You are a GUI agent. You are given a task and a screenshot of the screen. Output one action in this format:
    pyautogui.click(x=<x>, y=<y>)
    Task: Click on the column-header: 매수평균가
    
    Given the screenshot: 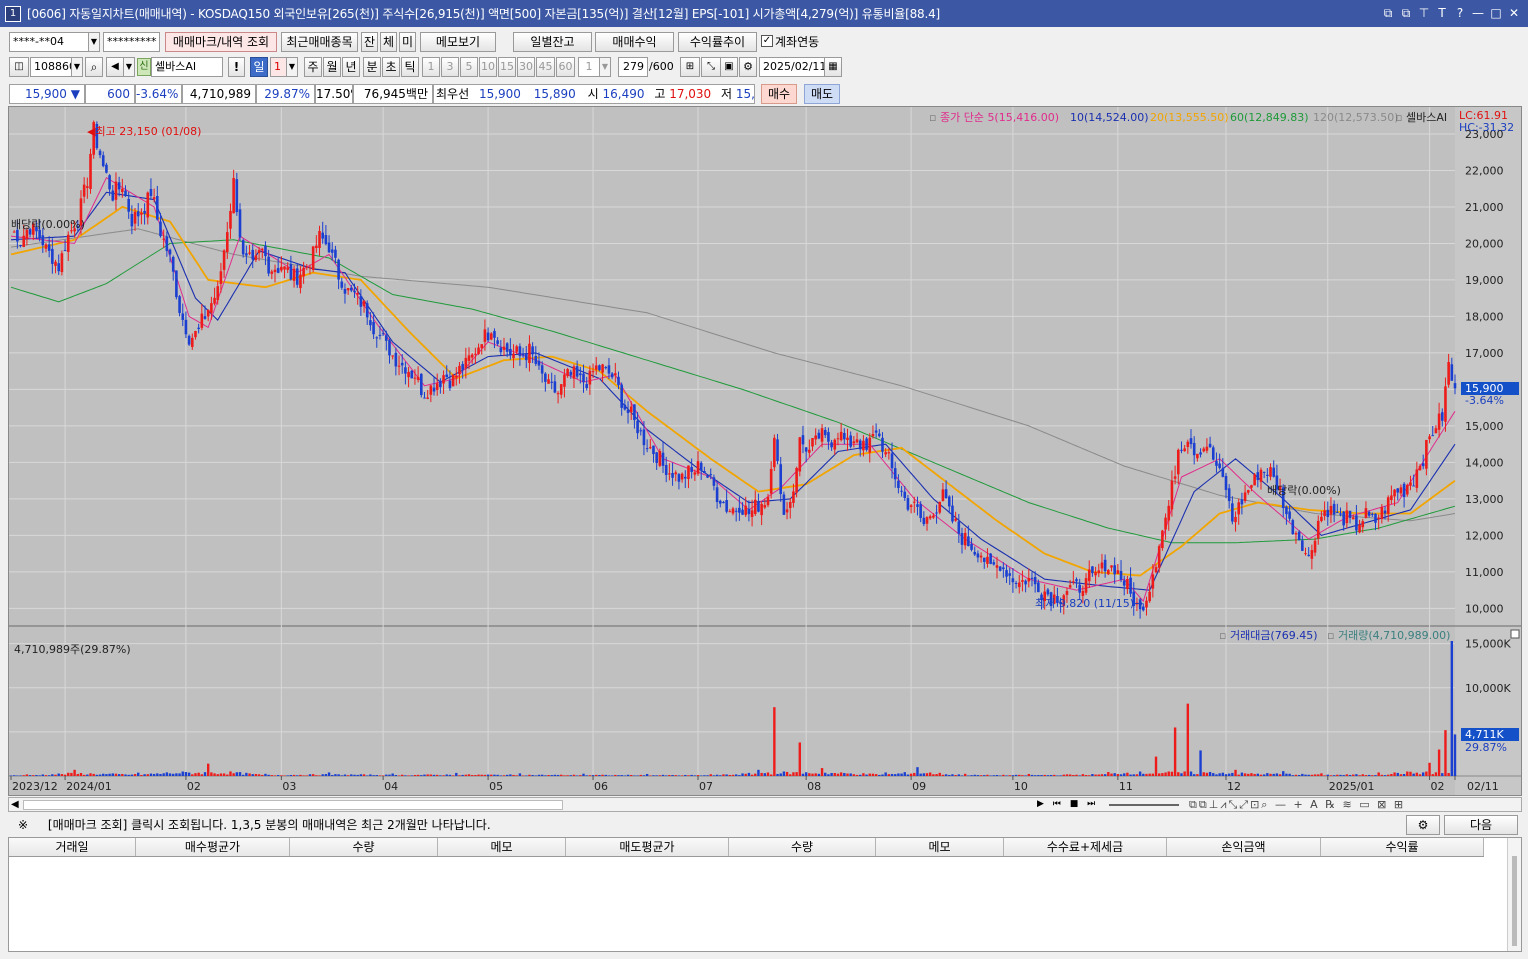 What is the action you would take?
    pyautogui.click(x=213, y=847)
    